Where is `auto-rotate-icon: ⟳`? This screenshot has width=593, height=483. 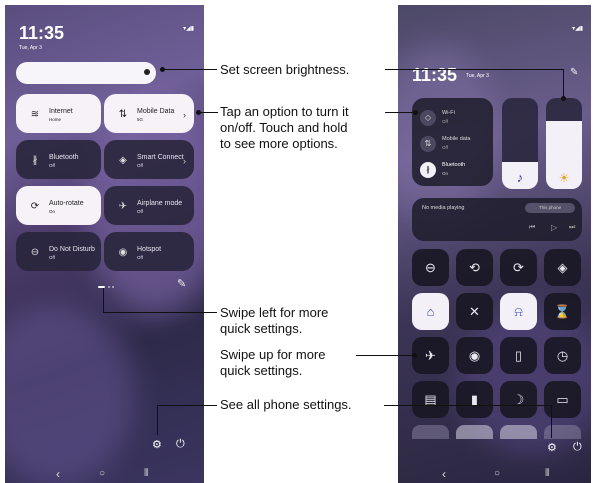
auto-rotate-icon: ⟳ is located at coordinates (518, 267).